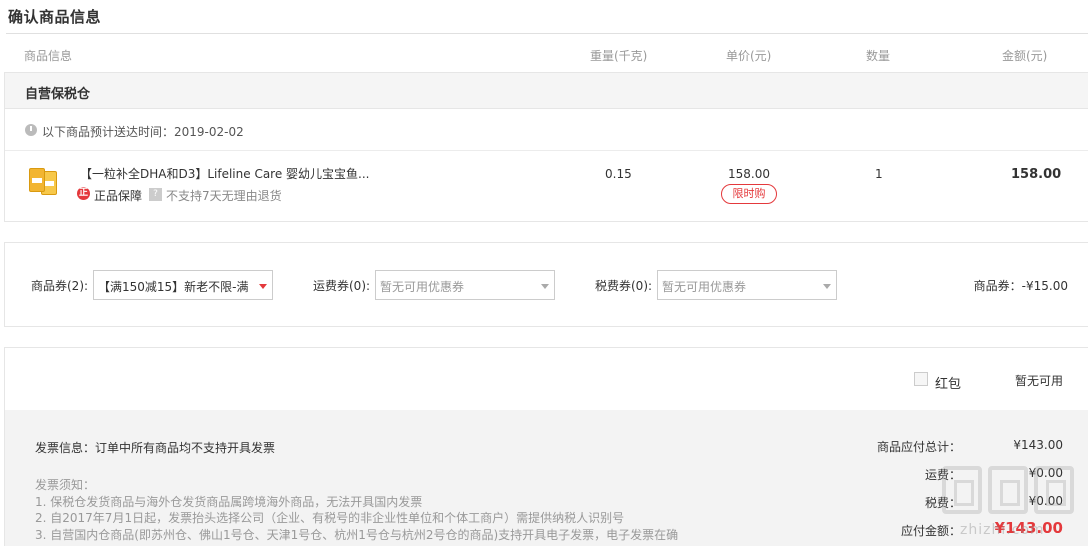 The width and height of the screenshot is (1088, 546). I want to click on item-quantity: 1, so click(879, 174).